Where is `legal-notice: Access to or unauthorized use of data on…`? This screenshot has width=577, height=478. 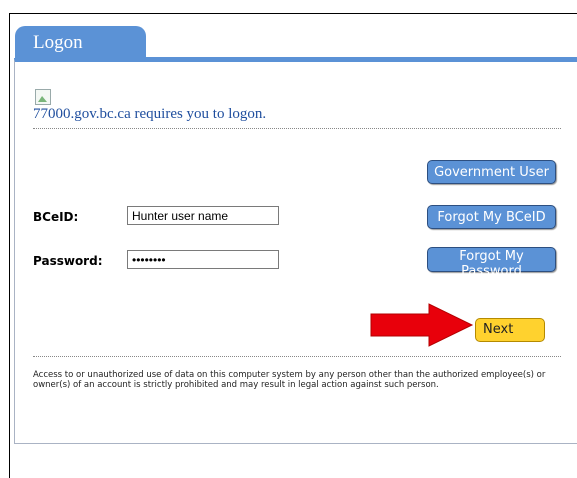
legal-notice: Access to or unauthorized use of data on… is located at coordinates (289, 380).